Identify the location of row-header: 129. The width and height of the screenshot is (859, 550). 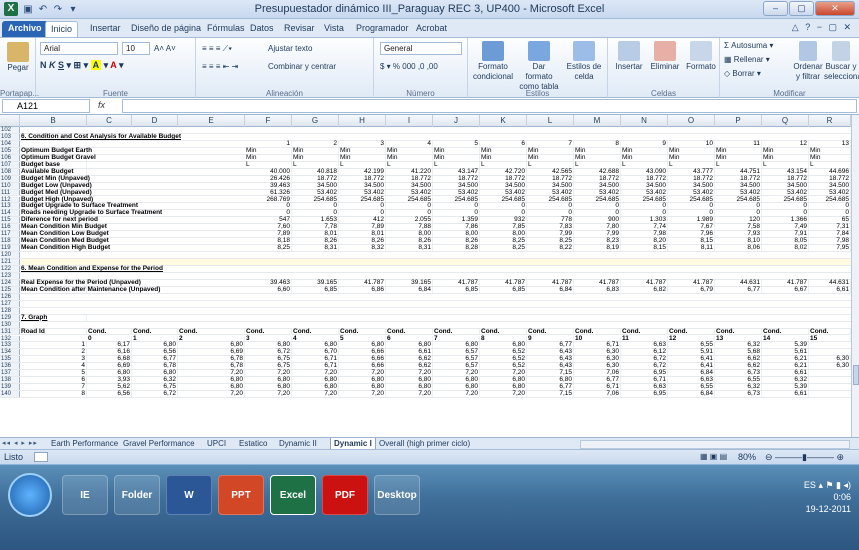
(10, 317).